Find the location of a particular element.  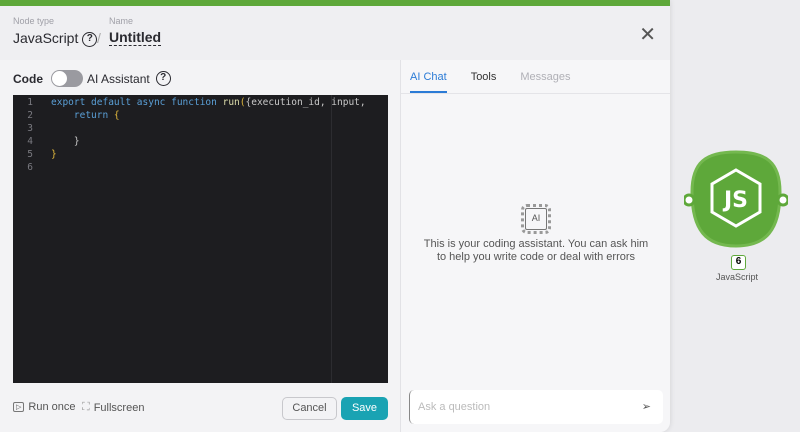

editor-footer: ▷ Run once ⛶ Fullscreen Cancel Save is located at coordinates (200, 407).